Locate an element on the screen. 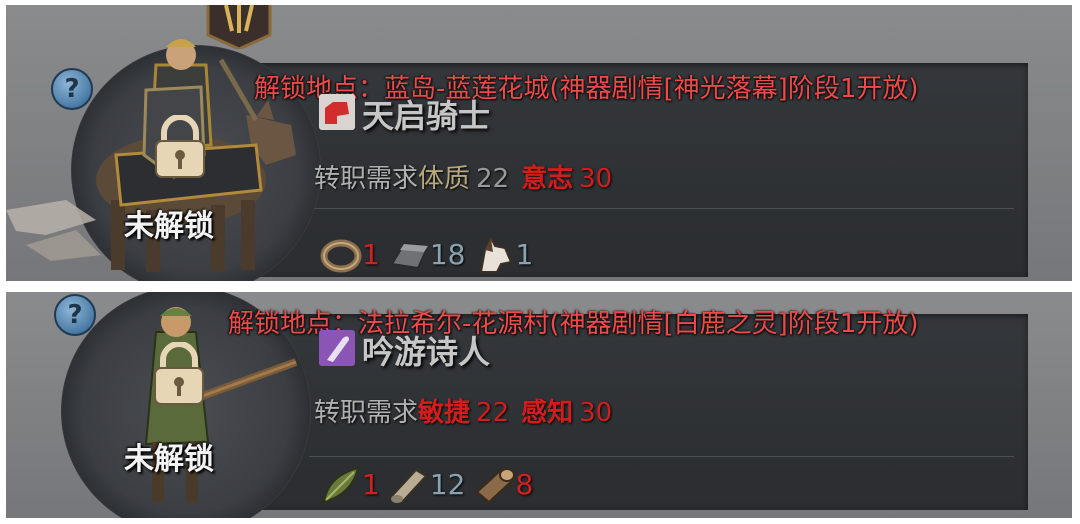 The width and height of the screenshot is (1080, 524). stat-value-constitution: 22 is located at coordinates (493, 179).